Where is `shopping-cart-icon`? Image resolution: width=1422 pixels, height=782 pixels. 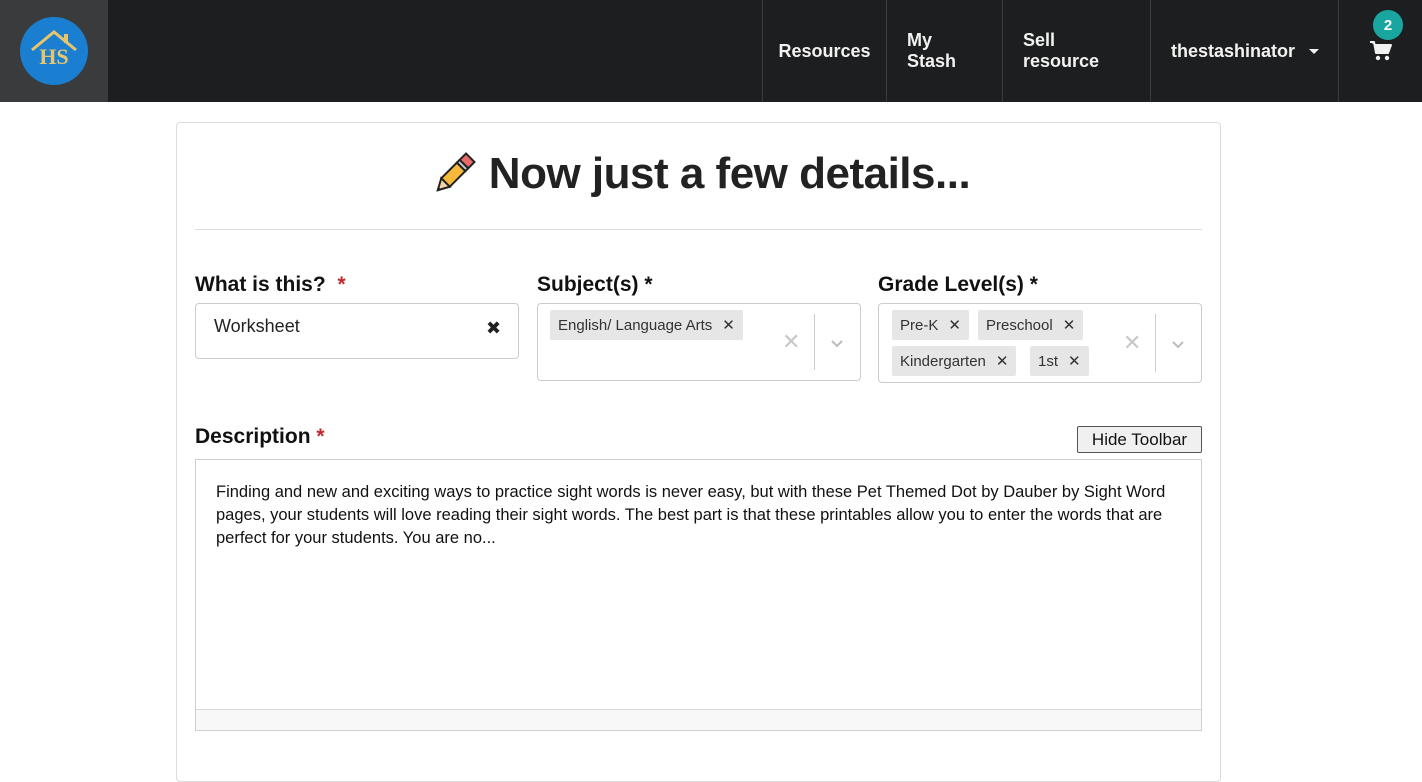 shopping-cart-icon is located at coordinates (1380, 51).